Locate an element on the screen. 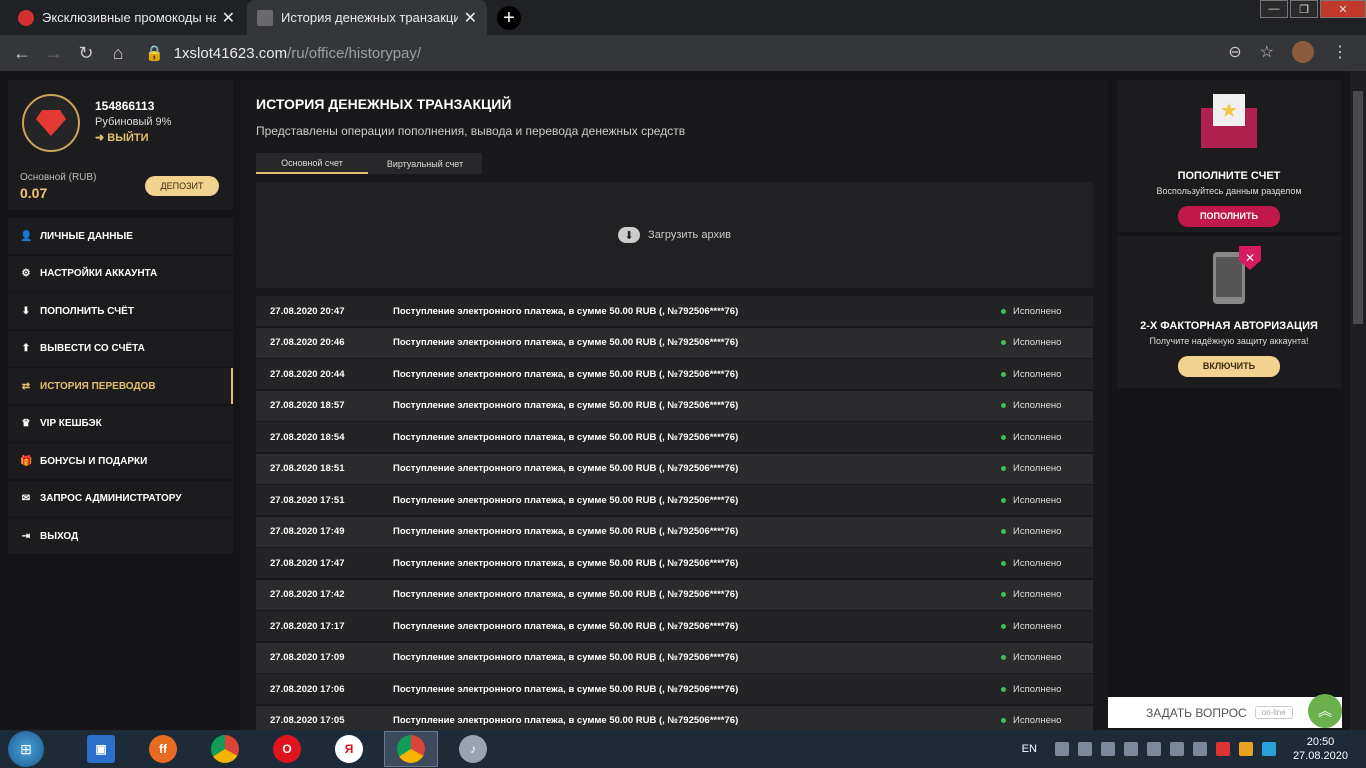 This screenshot has height=768, width=1366. ask-question-widget: ЗАДАТЬ ВОПРОС on-line ︽ is located at coordinates (1225, 711).